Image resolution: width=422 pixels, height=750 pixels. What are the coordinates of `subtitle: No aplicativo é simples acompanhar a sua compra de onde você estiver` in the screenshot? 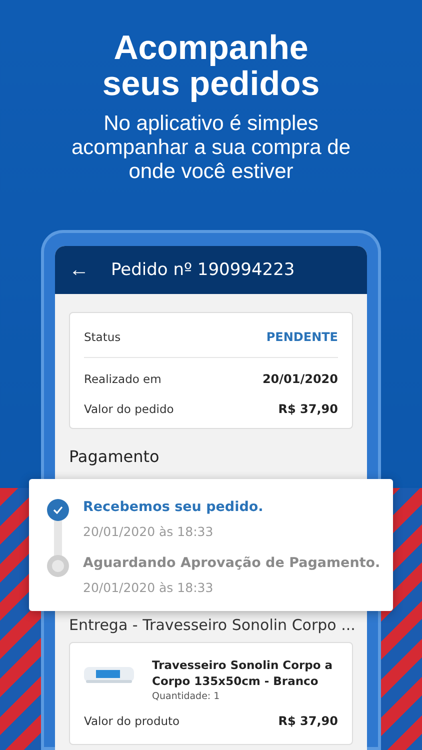 It's located at (211, 148).